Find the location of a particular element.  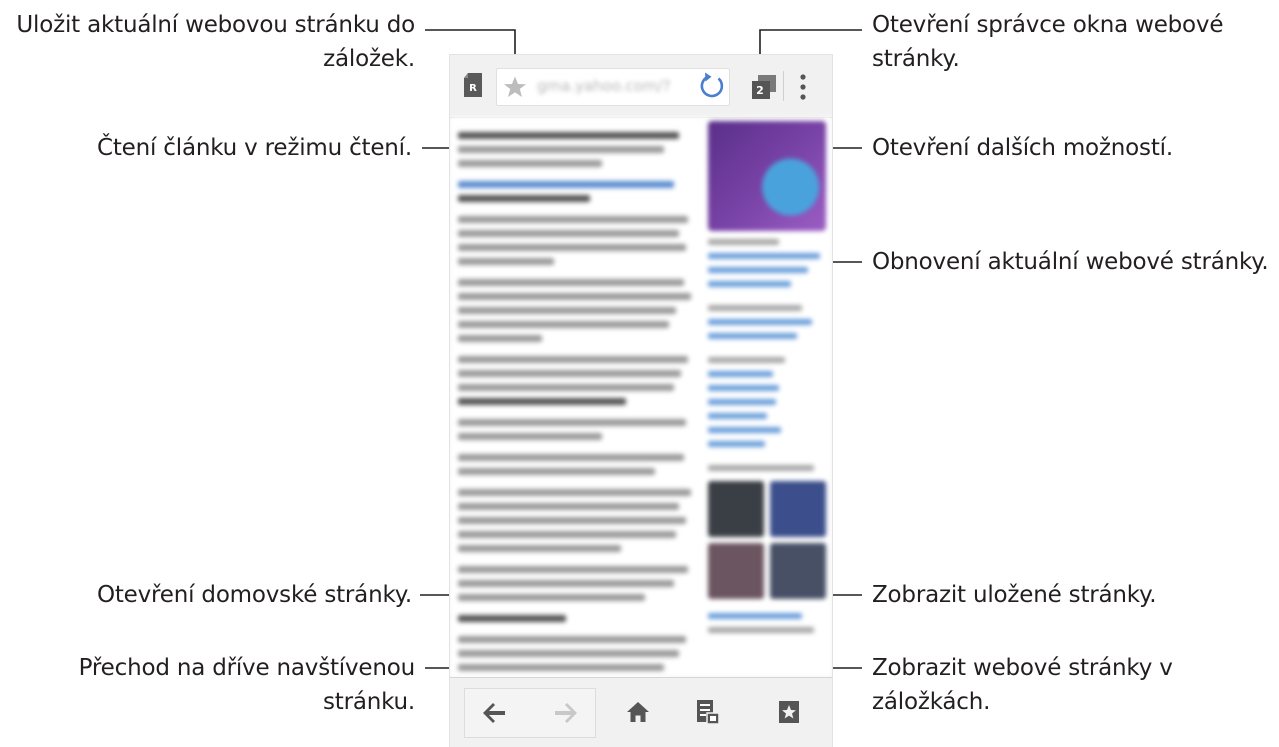

window-manager-icon: 2 is located at coordinates (764, 87).